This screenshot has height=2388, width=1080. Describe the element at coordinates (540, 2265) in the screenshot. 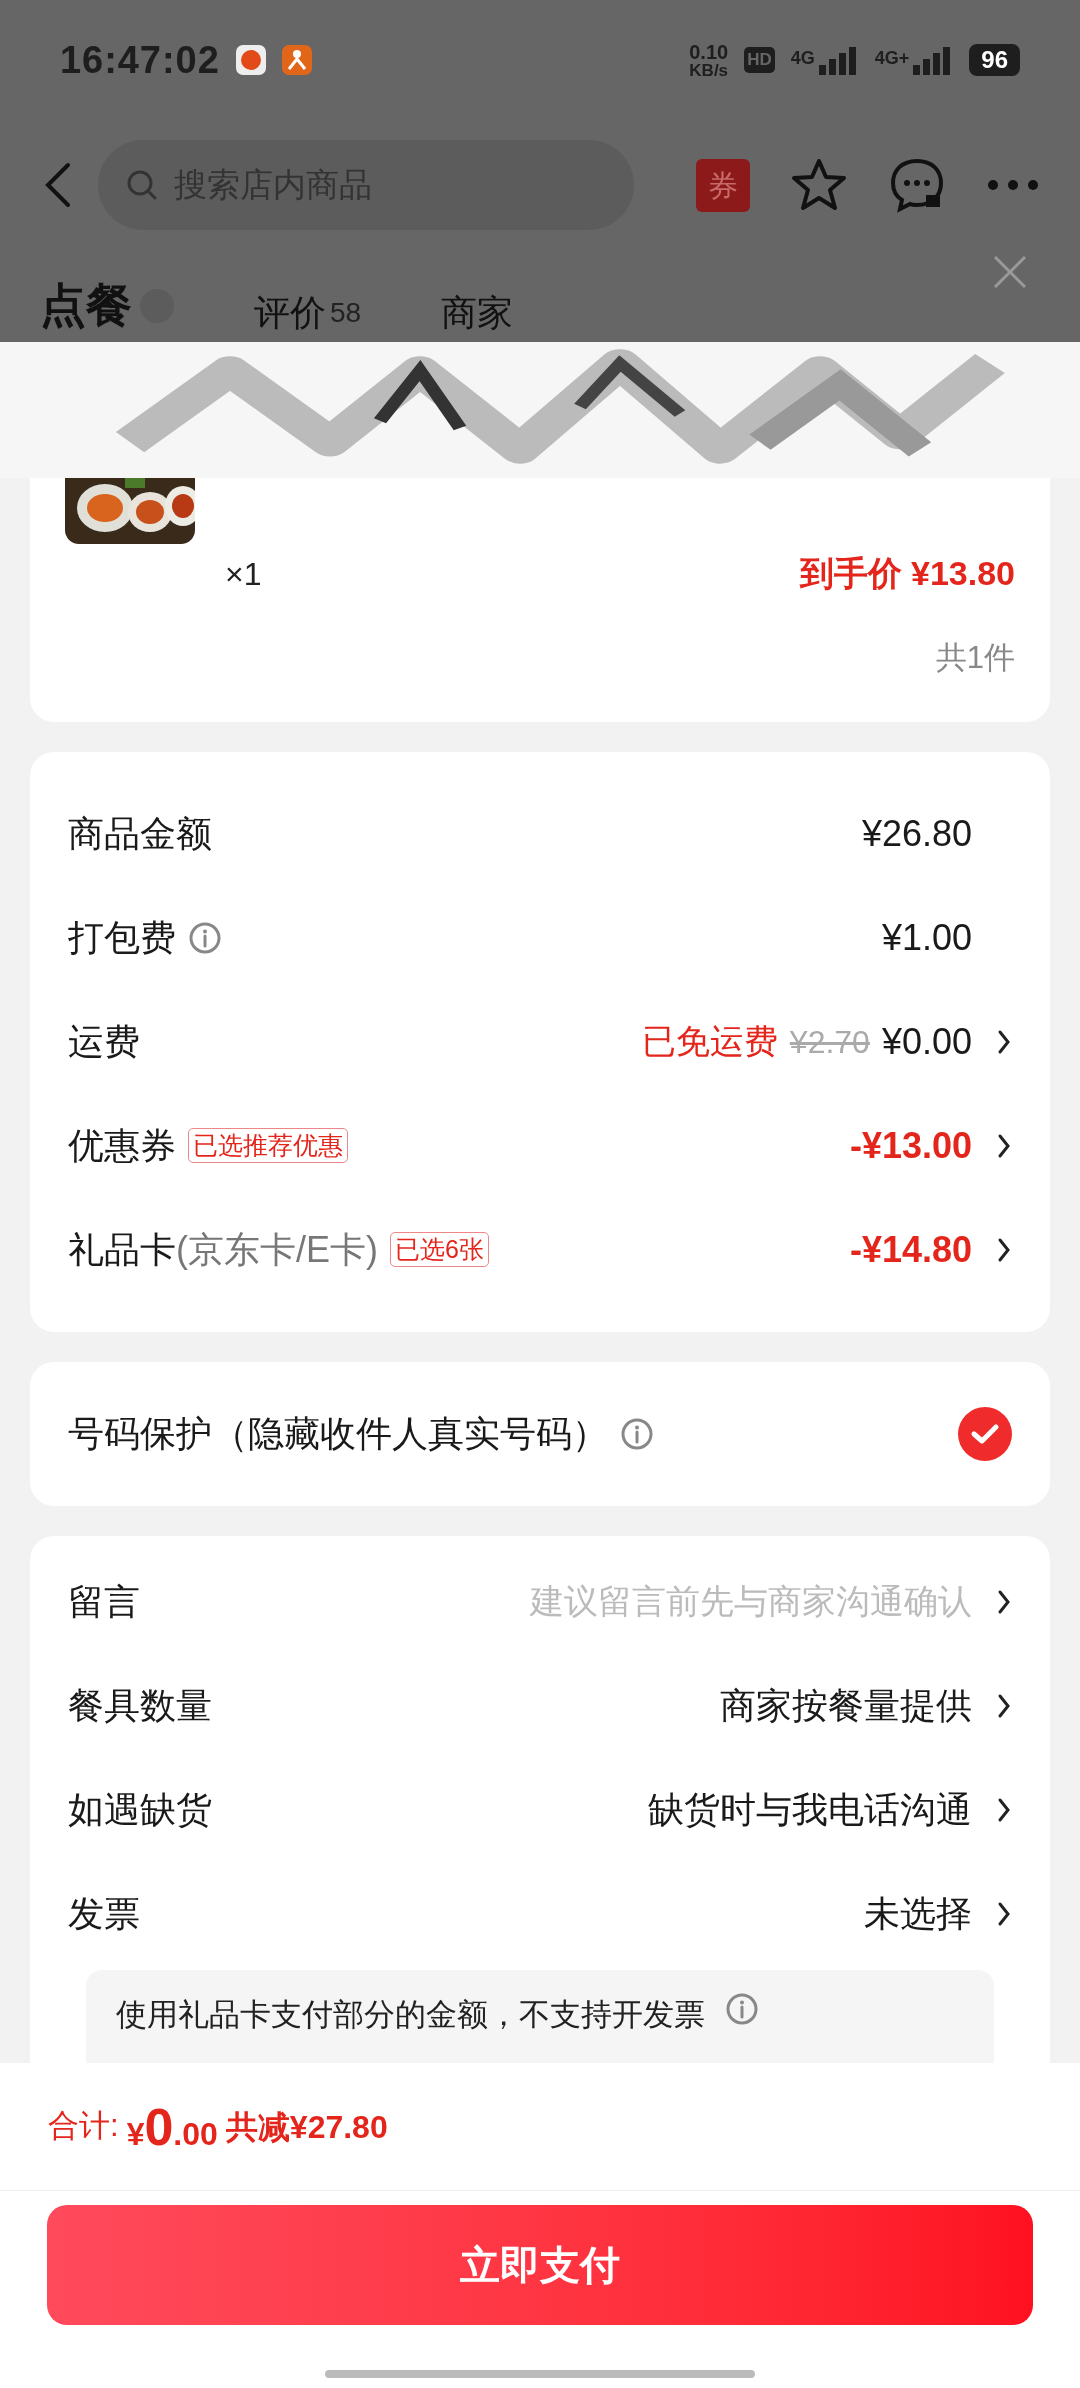

I see `pay-button: 立即支付` at that location.